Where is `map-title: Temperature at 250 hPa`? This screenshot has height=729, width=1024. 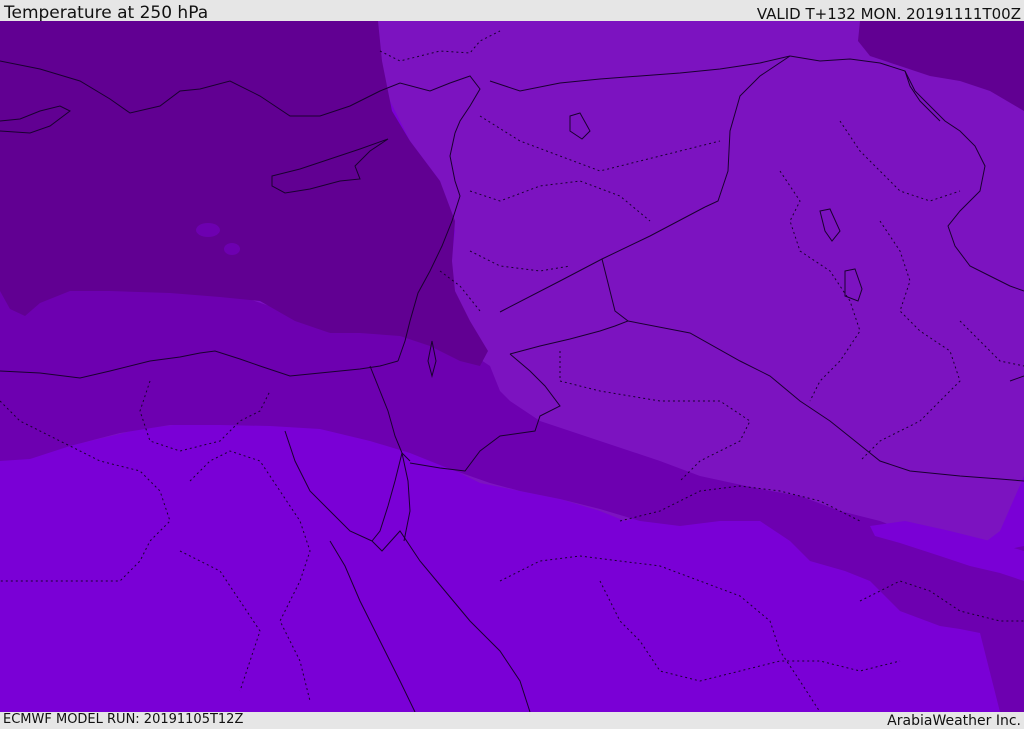
map-title: Temperature at 250 hPa is located at coordinates (106, 13).